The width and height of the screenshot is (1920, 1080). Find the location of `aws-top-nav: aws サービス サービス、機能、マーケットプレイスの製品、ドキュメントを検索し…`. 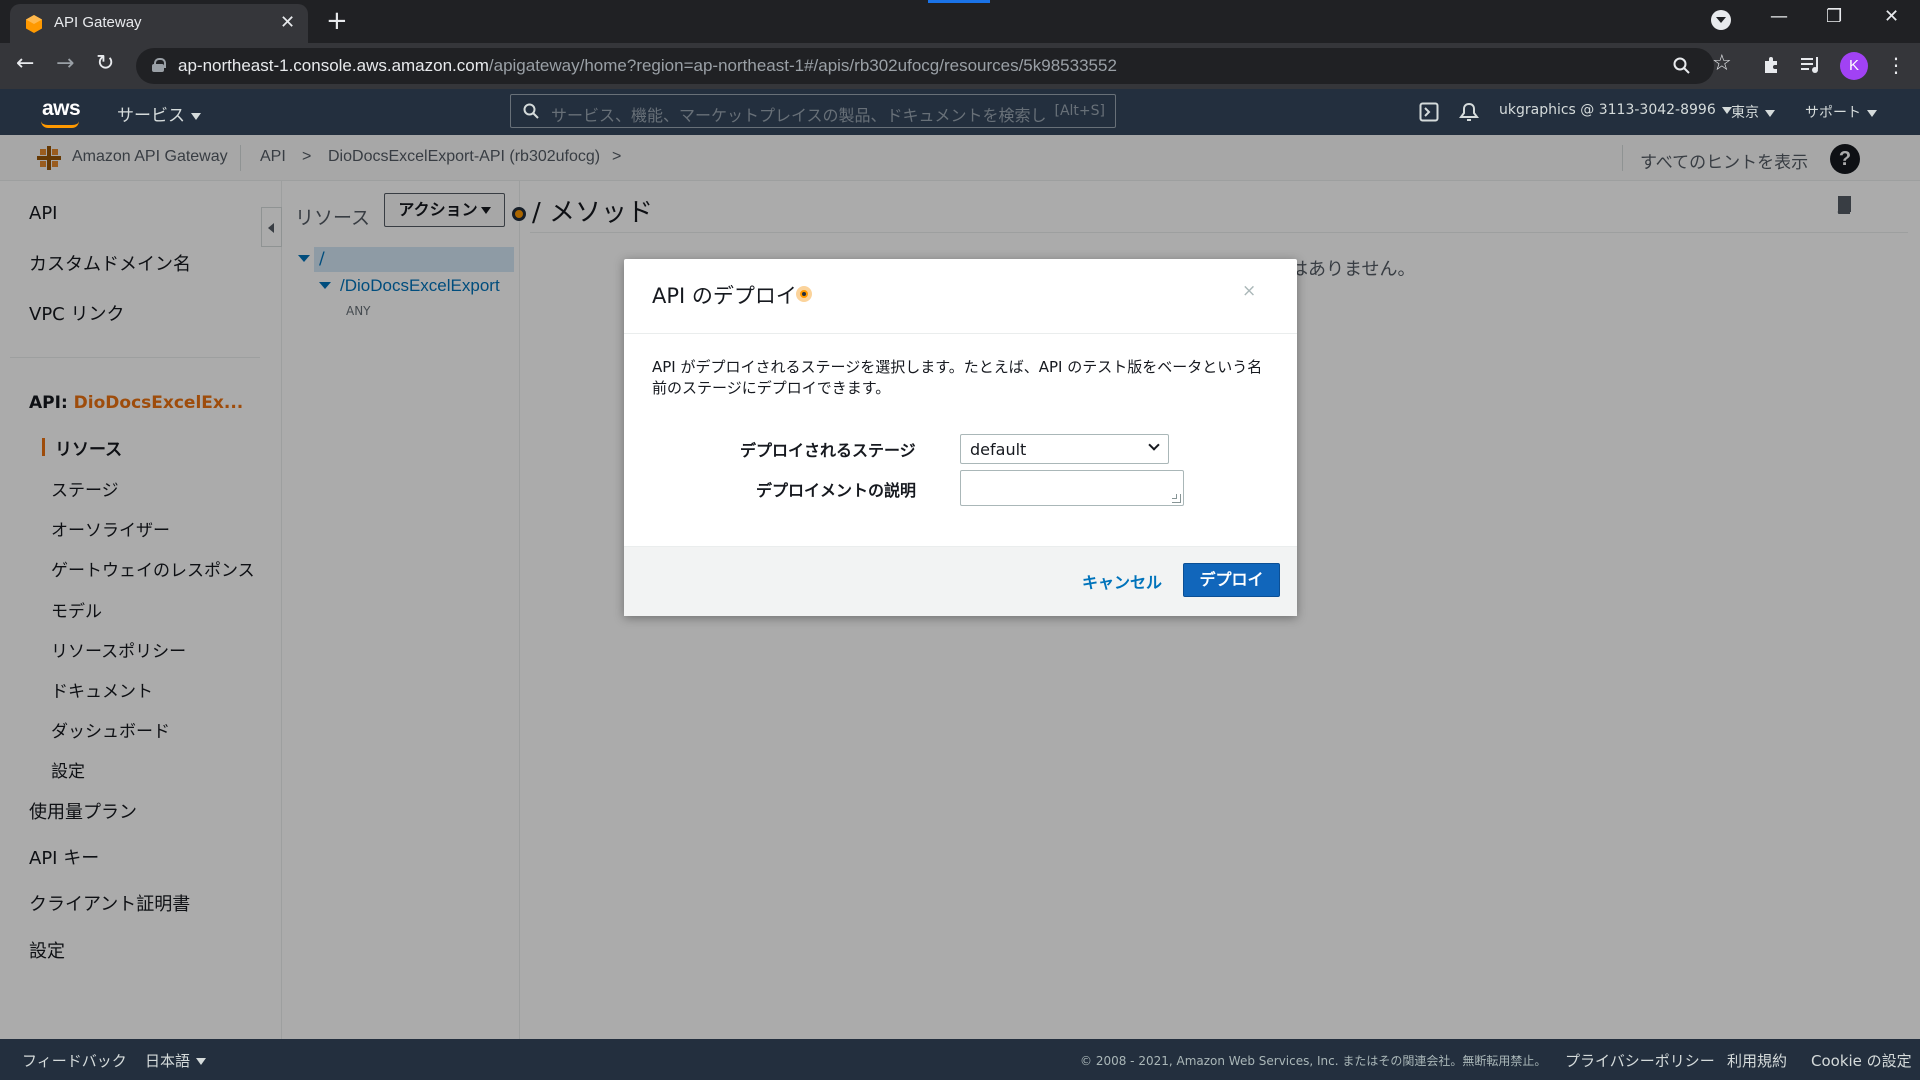

aws-top-nav: aws サービス サービス、機能、マーケットプレイスの製品、ドキュメントを検索し… is located at coordinates (960, 112).